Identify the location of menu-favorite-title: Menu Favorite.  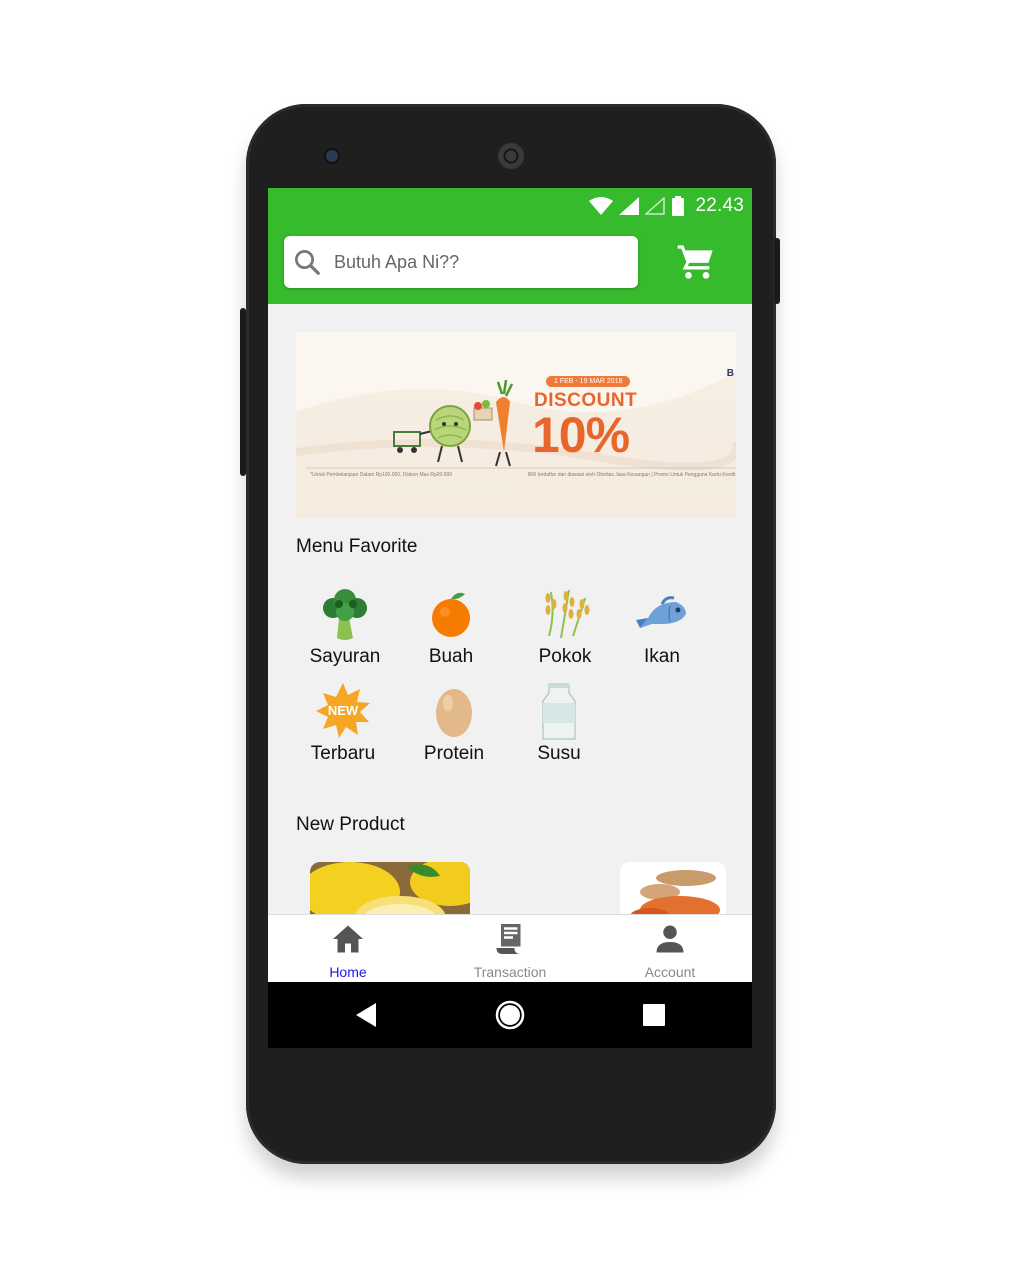
(357, 546).